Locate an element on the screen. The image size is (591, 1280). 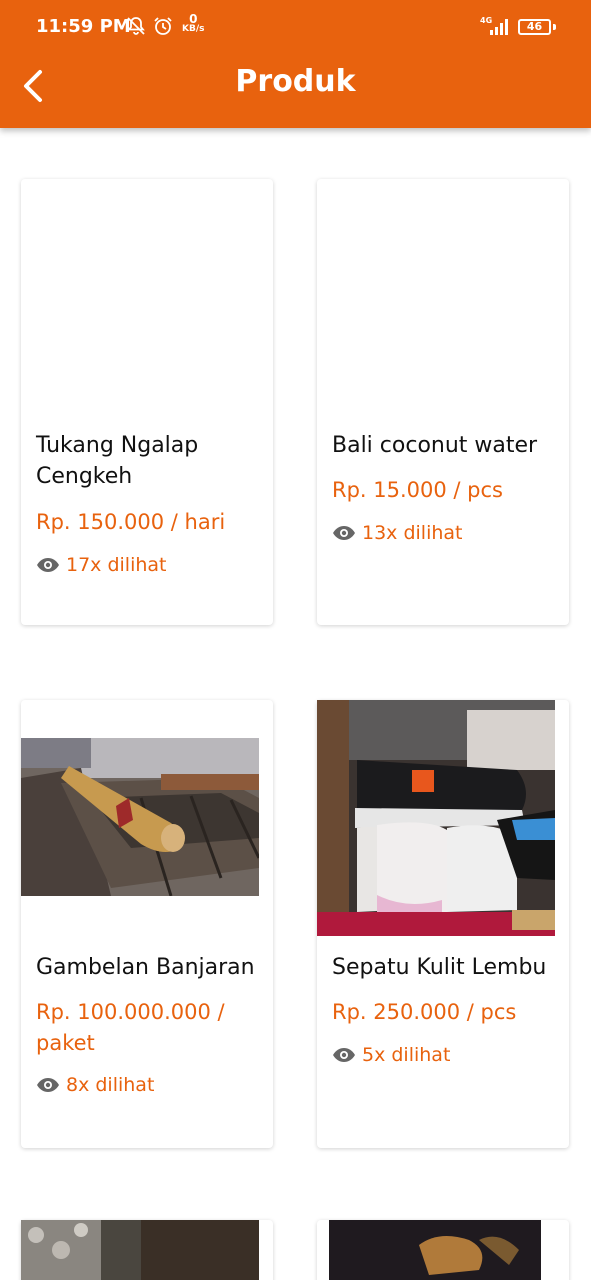
product-name: Gambelan Banjaran is located at coordinates (145, 967).